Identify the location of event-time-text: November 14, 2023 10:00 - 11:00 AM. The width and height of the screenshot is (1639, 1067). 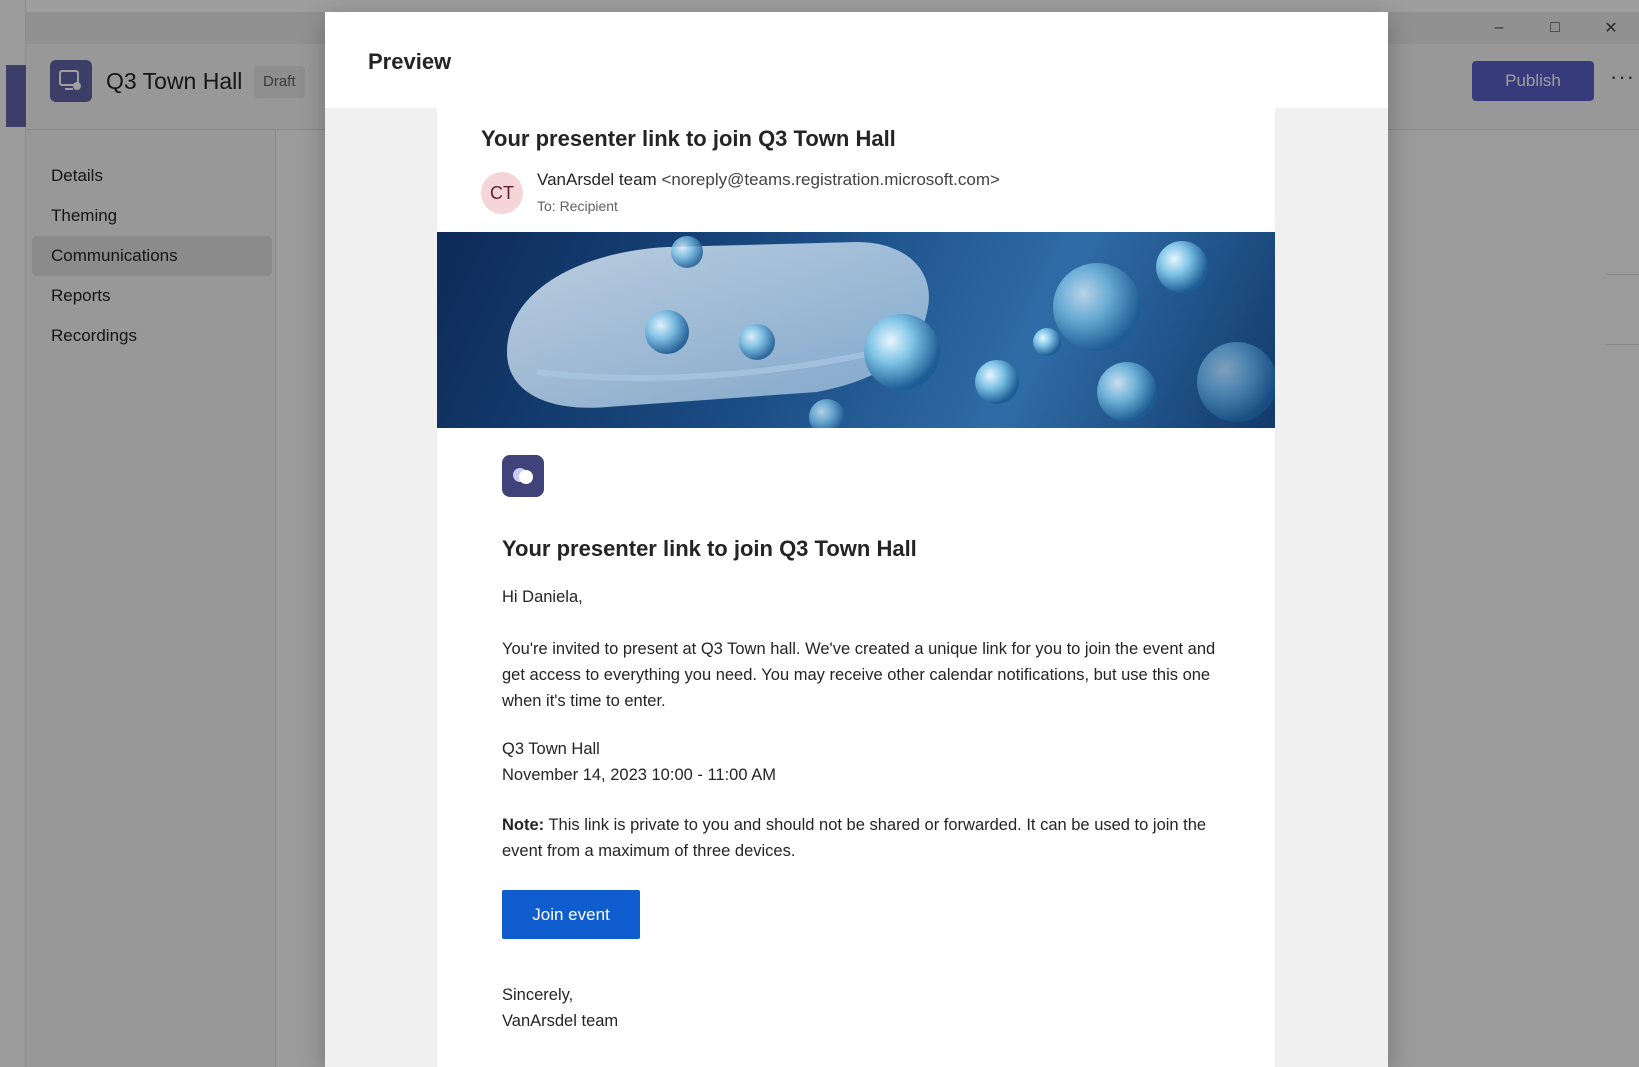
(639, 775).